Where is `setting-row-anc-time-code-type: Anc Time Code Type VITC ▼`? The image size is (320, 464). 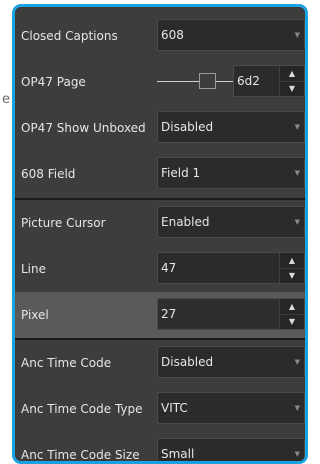
setting-row-anc-time-code-type: Anc Time Code Type VITC ▼ is located at coordinates (160, 409).